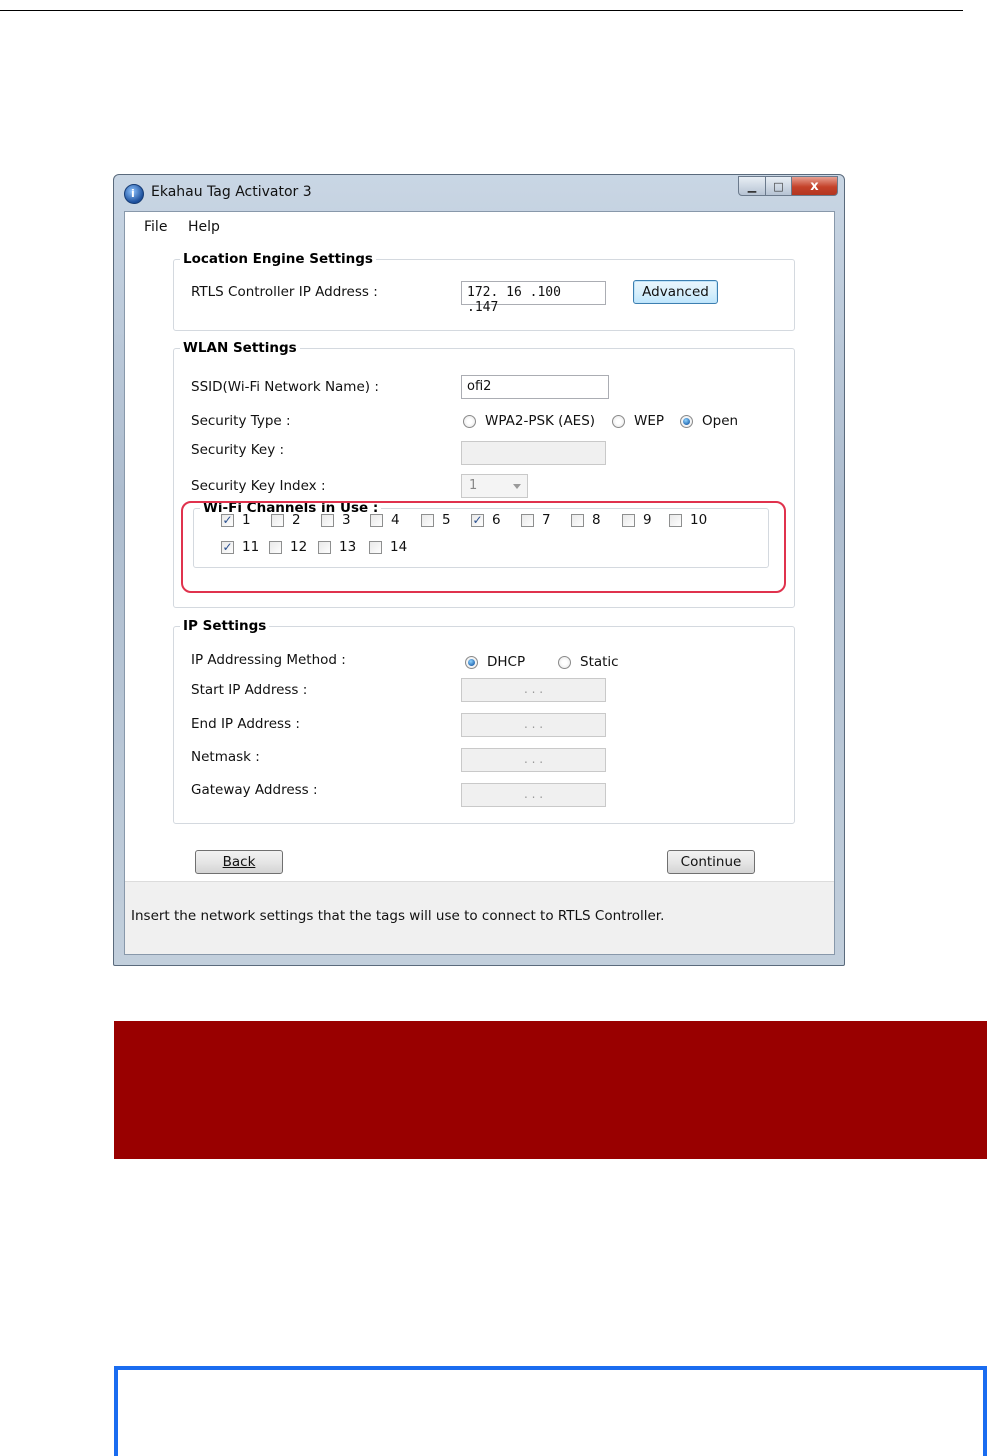 The image size is (987, 1456). What do you see at coordinates (376, 520) in the screenshot?
I see `channel-4-checkbox` at bounding box center [376, 520].